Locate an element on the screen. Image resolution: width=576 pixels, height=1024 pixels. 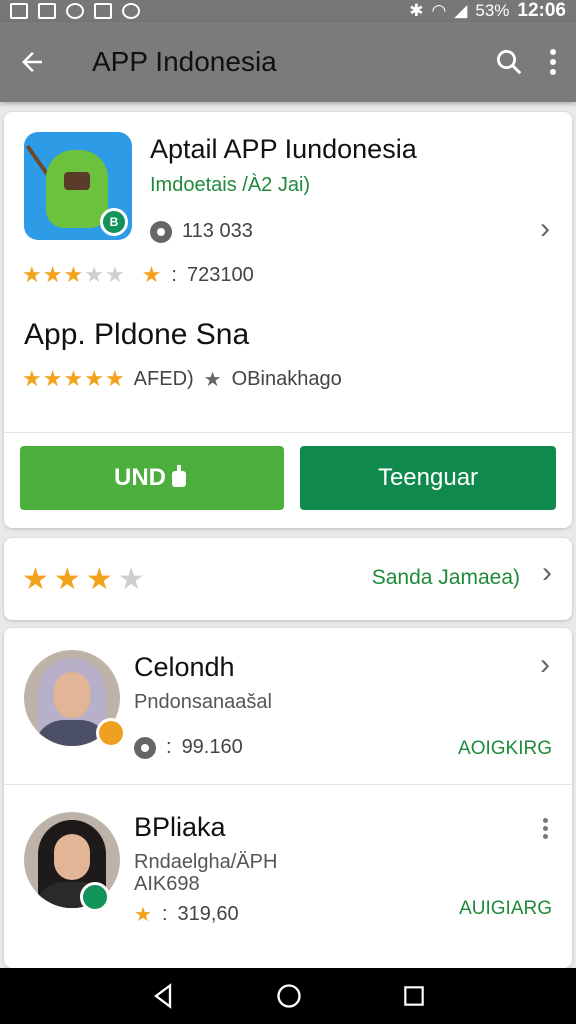
rating-badge-icon: ★ is located at coordinates (151, 274).